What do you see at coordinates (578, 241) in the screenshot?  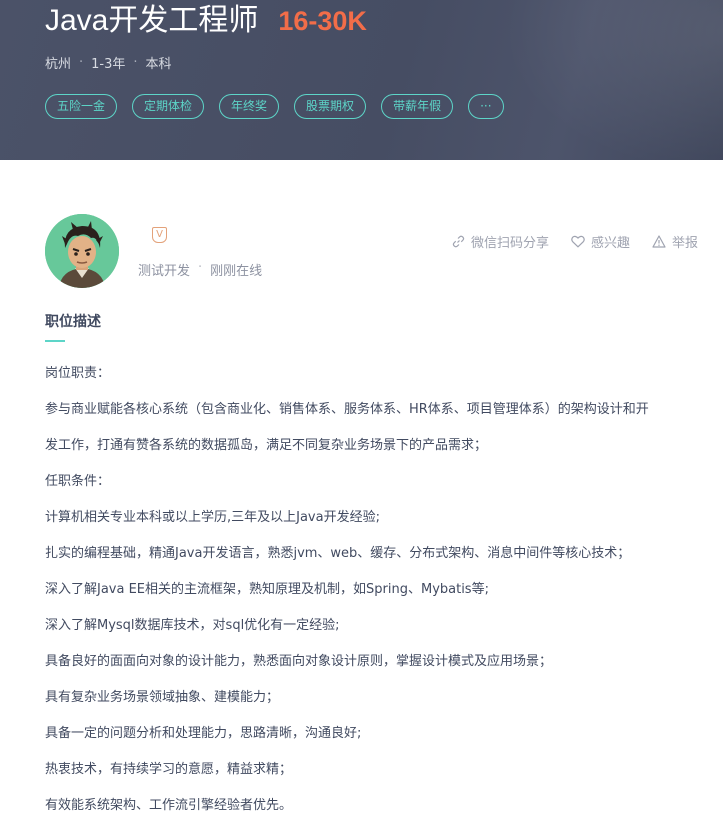 I see `heart-icon` at bounding box center [578, 241].